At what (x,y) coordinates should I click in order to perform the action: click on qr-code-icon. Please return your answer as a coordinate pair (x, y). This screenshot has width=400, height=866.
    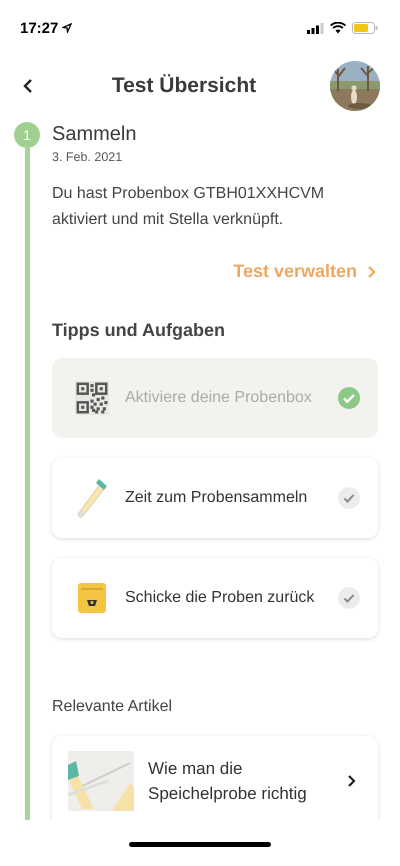
    Looking at the image, I should click on (92, 398).